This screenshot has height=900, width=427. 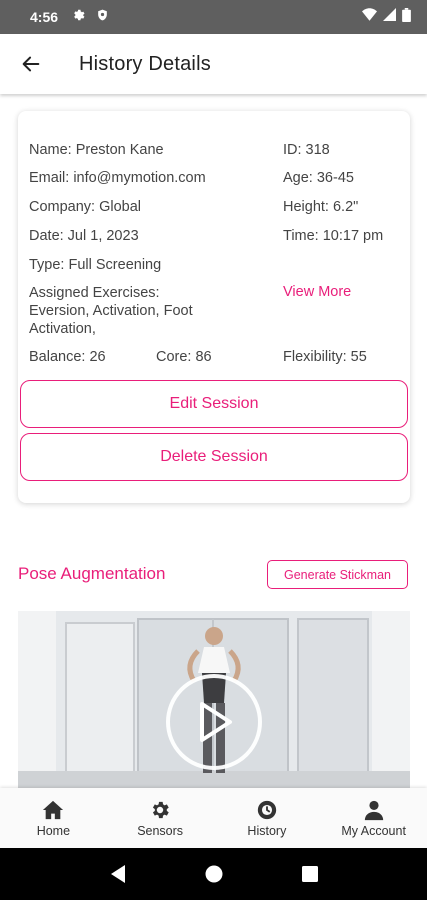 I want to click on view-more-link: View More, so click(x=317, y=292).